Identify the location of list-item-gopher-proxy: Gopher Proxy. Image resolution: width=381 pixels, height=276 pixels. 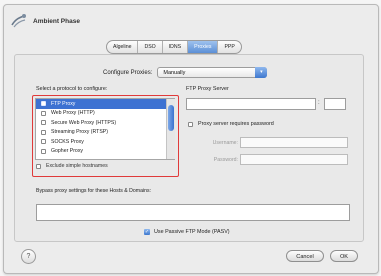
(105, 152).